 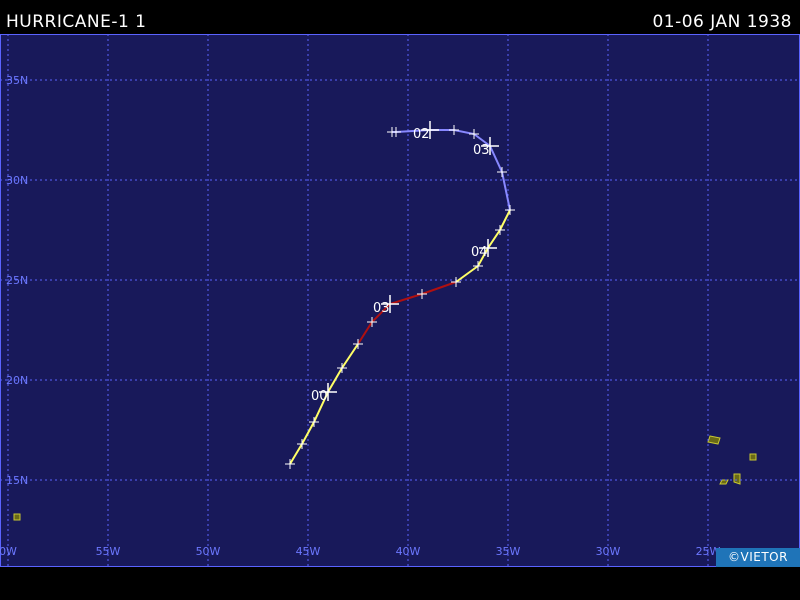 What do you see at coordinates (408, 551) in the screenshot?
I see `lon-label: 40W` at bounding box center [408, 551].